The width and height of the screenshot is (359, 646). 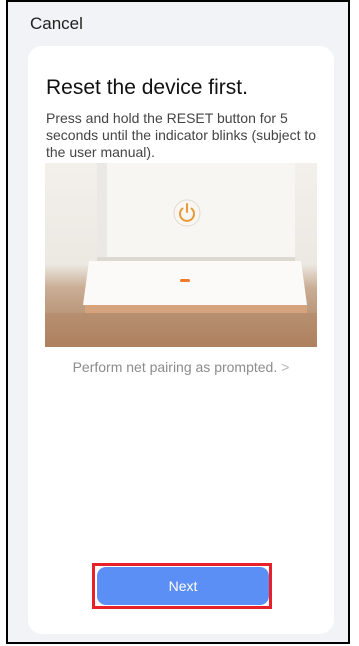 I want to click on net-pairing-link: Perform net pairing as prompted. >, so click(x=181, y=367).